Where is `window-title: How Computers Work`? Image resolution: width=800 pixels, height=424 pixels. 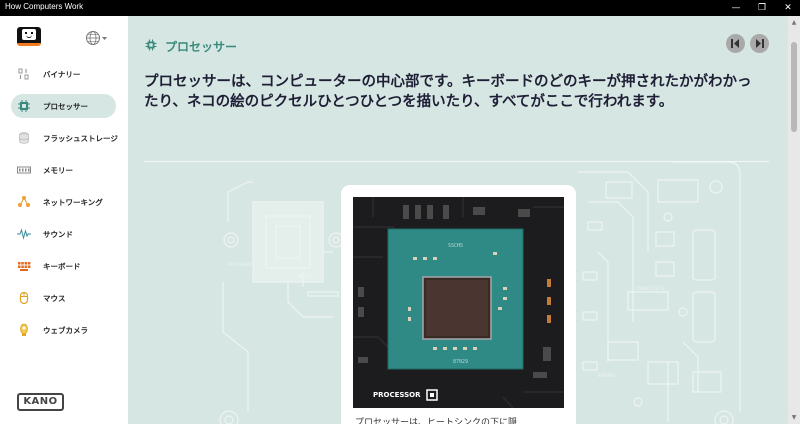 window-title: How Computers Work is located at coordinates (44, 6).